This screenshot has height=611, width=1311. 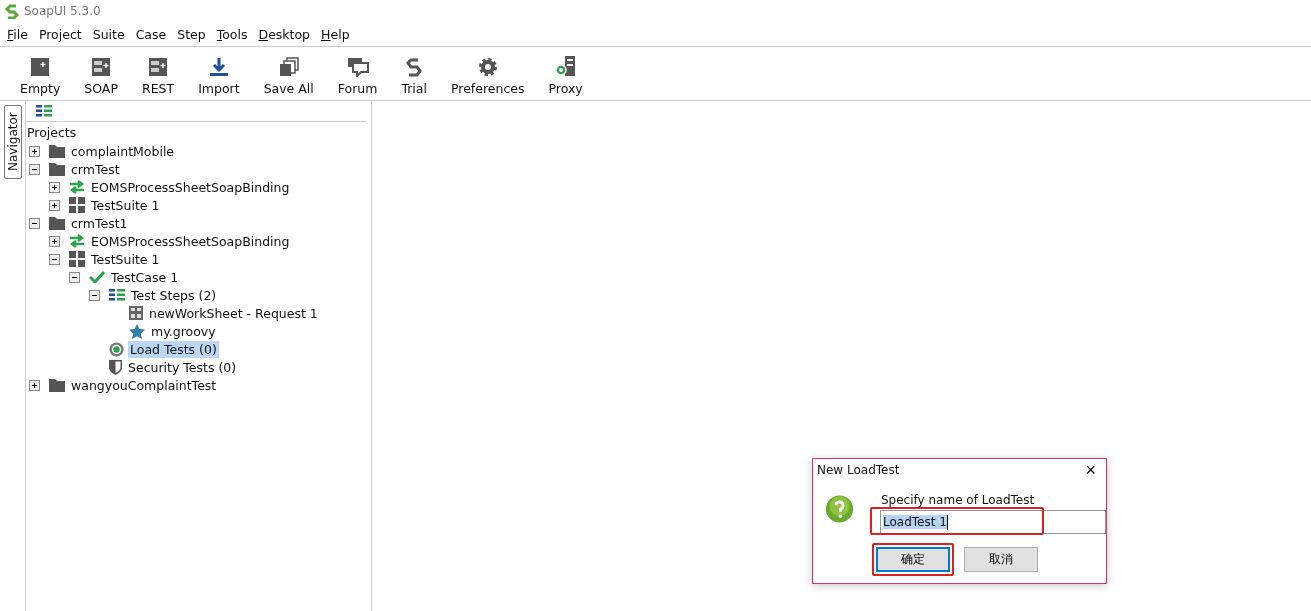 I want to click on settings-icon, so click(x=487, y=67).